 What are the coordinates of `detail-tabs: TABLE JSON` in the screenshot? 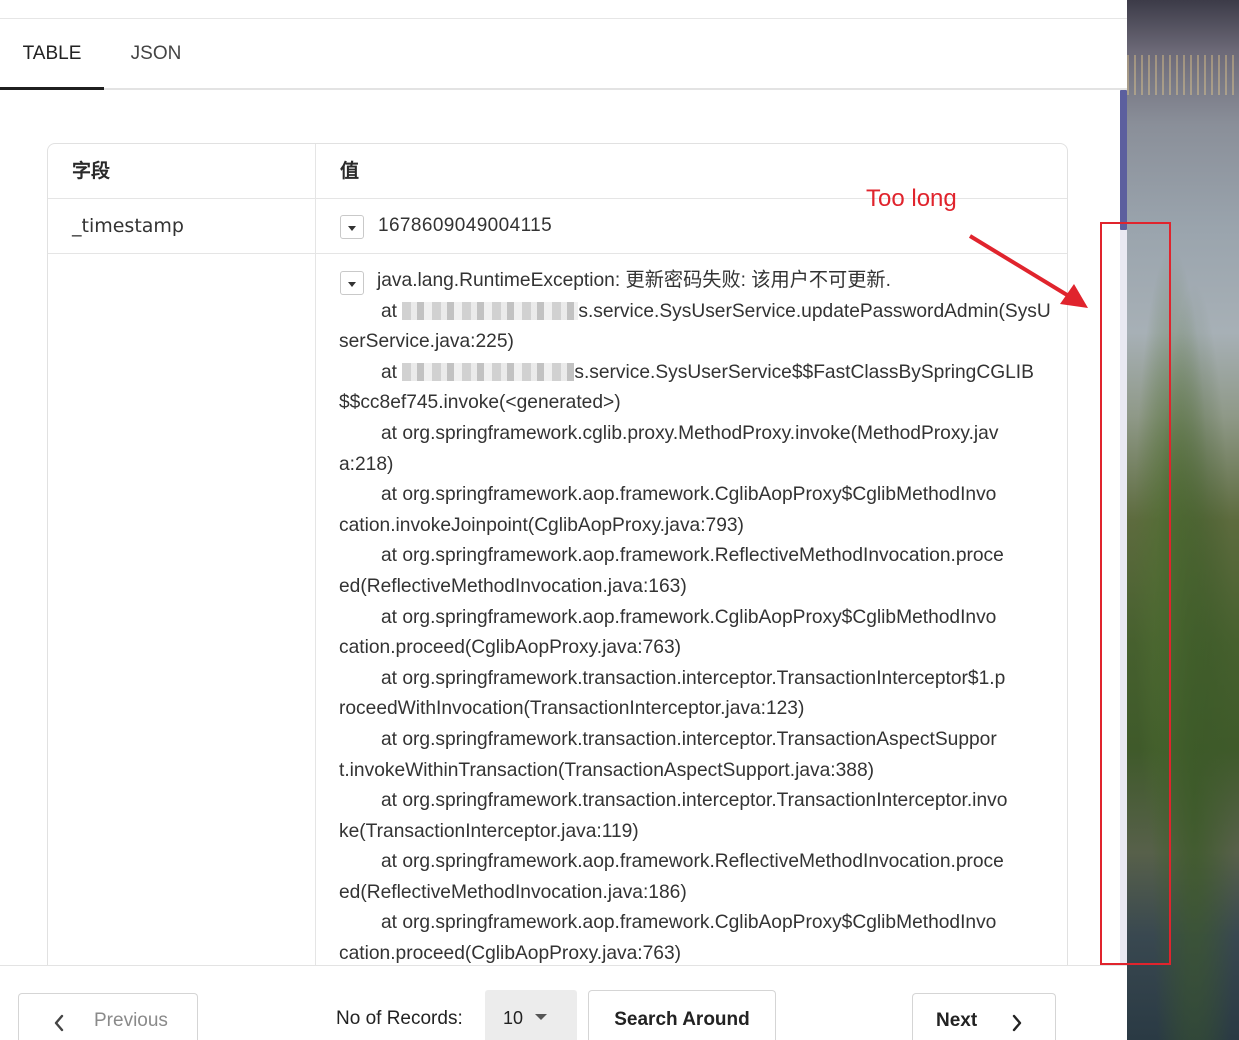 It's located at (563, 54).